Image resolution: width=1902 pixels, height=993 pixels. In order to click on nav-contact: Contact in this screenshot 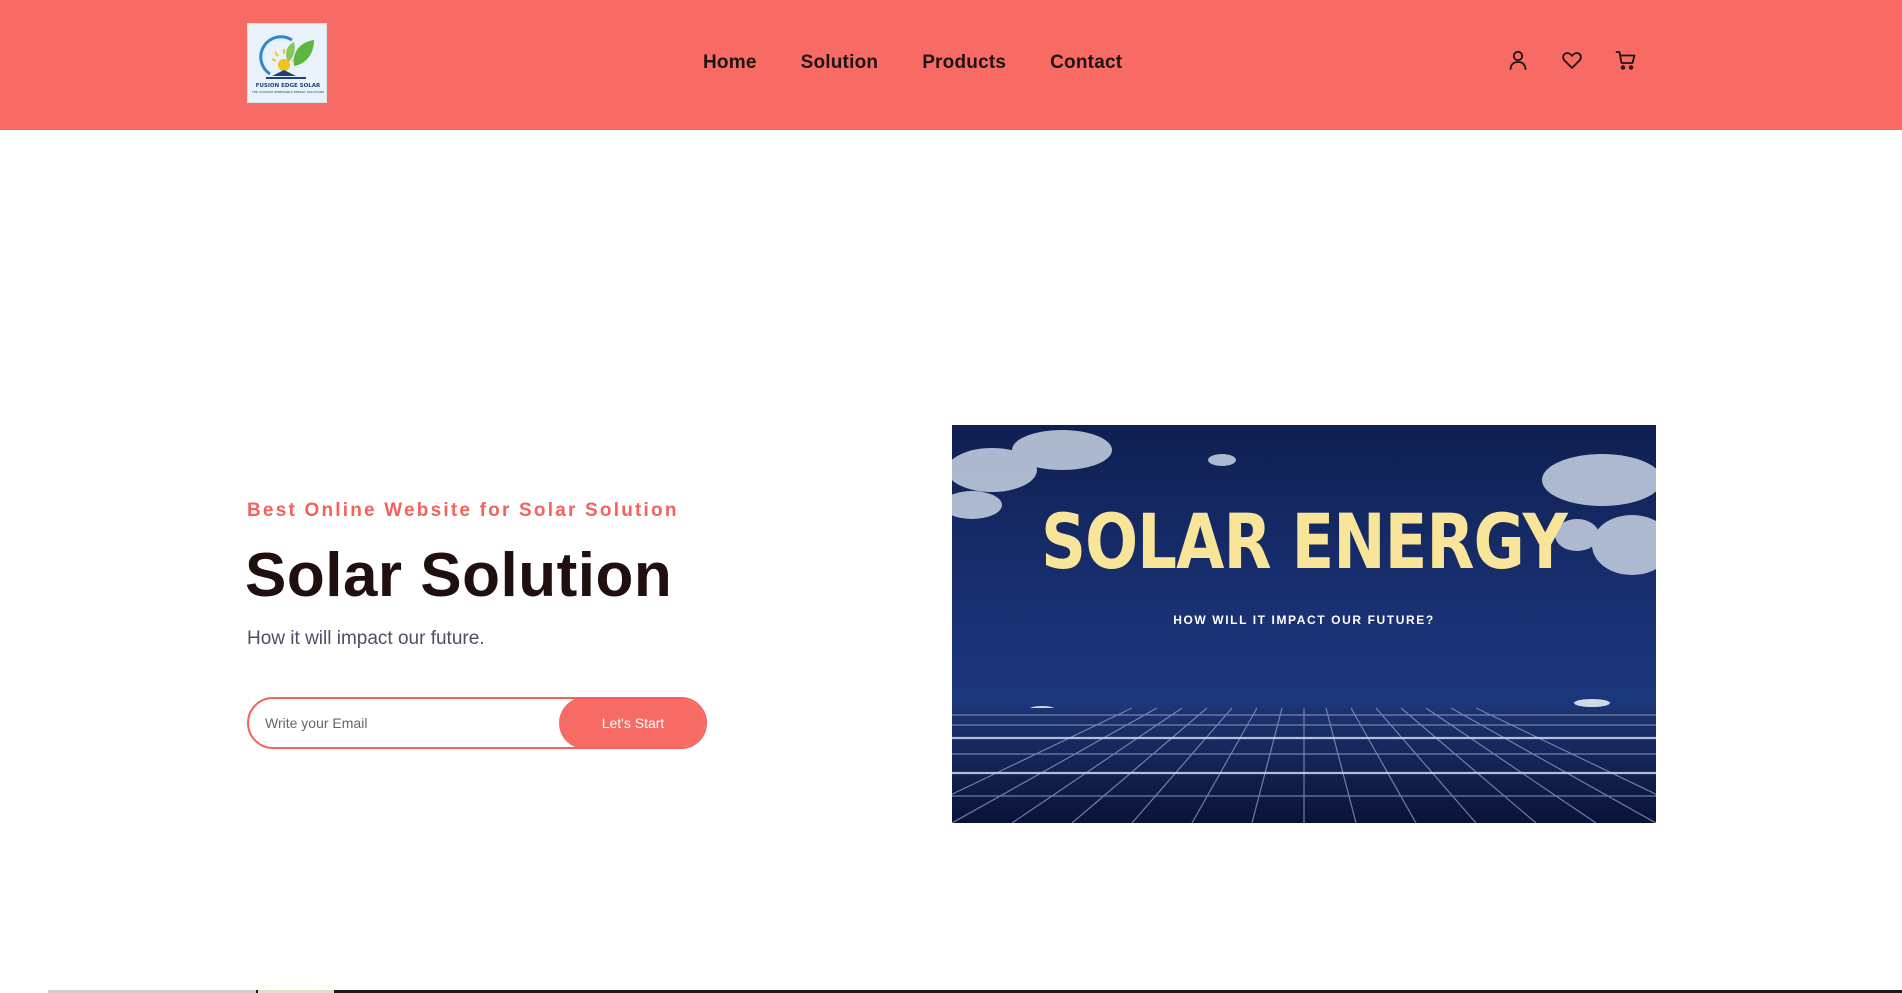, I will do `click(1086, 63)`.